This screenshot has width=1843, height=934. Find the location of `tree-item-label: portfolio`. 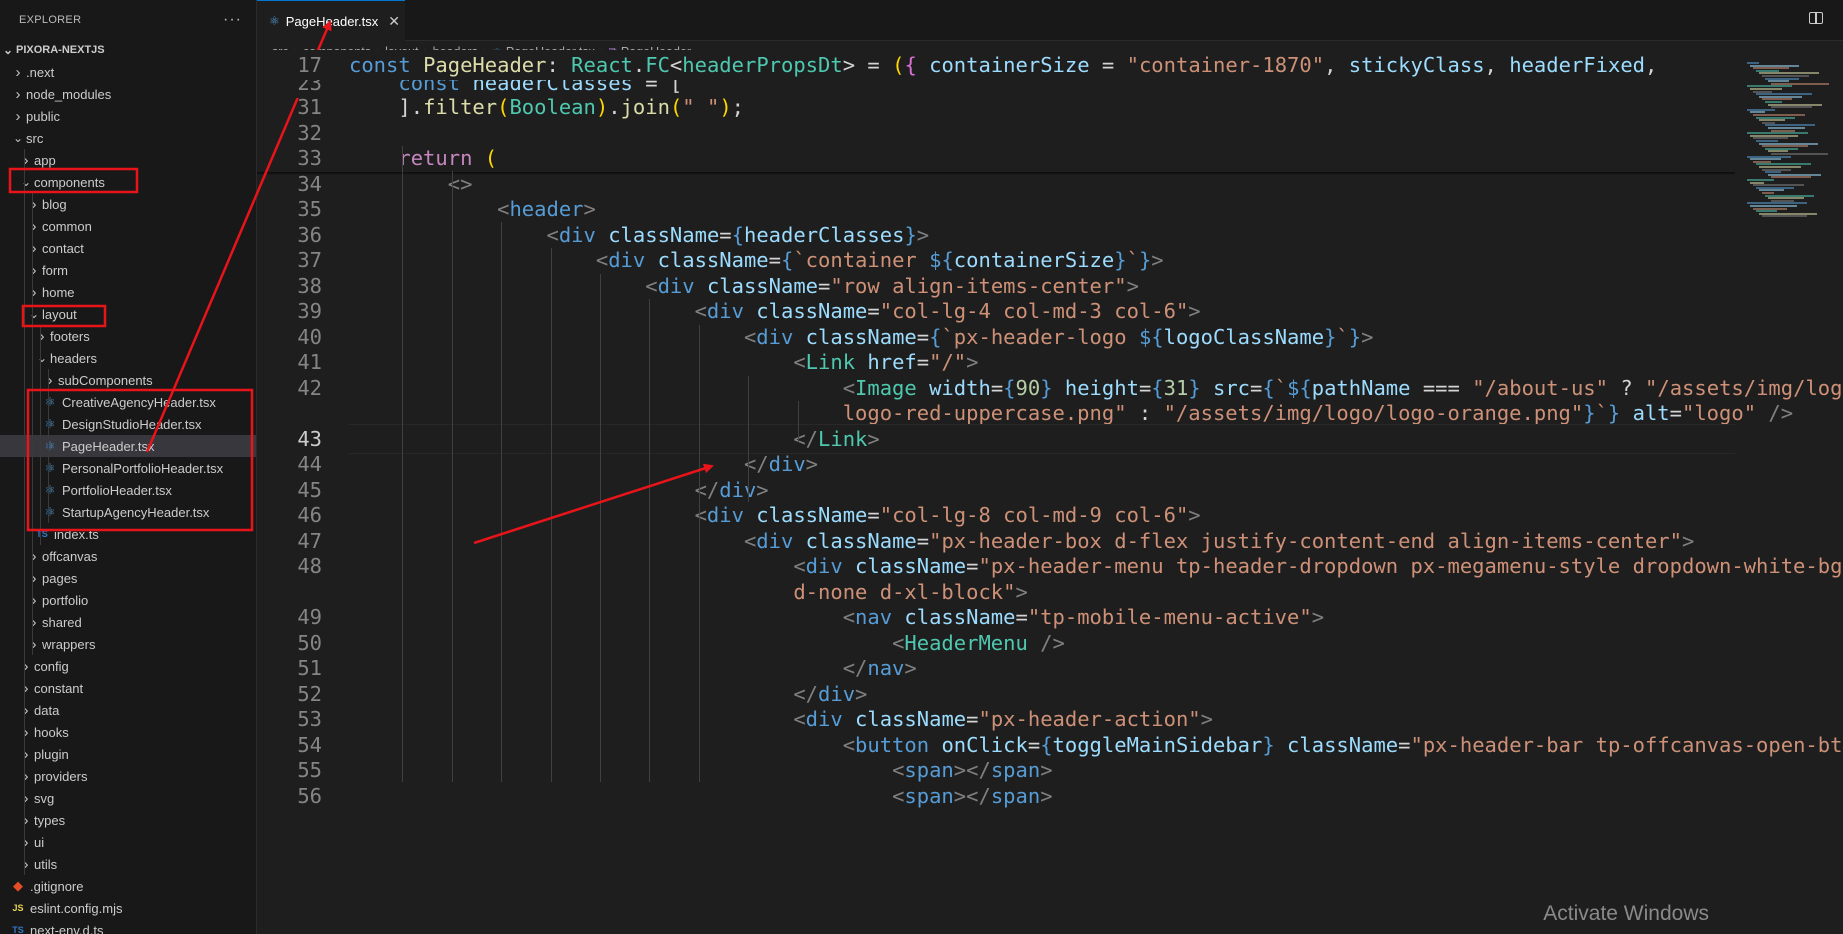

tree-item-label: portfolio is located at coordinates (65, 600).